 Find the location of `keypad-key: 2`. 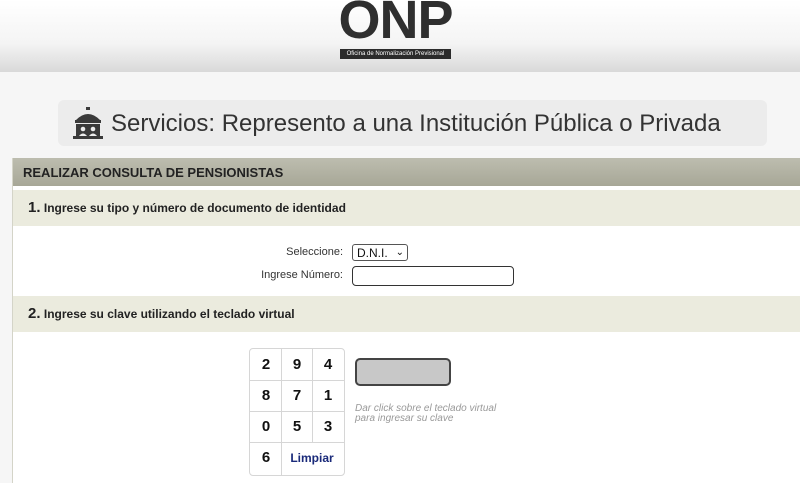

keypad-key: 2 is located at coordinates (266, 365).